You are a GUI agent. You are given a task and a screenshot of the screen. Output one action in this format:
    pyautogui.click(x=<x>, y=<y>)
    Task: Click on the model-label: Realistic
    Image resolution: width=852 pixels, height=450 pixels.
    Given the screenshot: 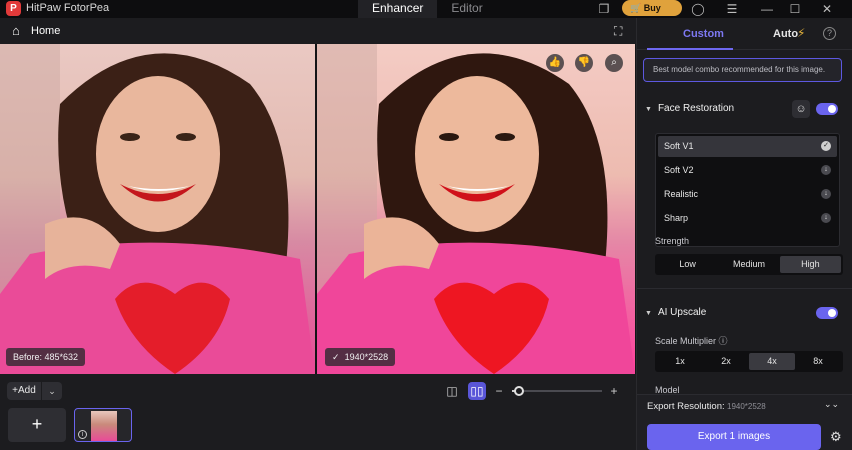 What is the action you would take?
    pyautogui.click(x=681, y=194)
    